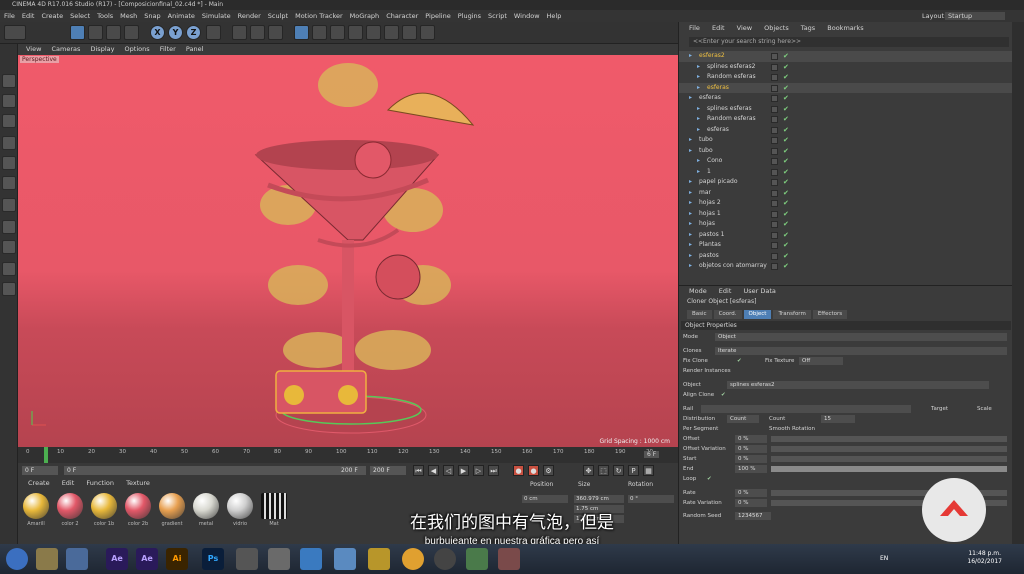 The image size is (1024, 574). I want to click on texture-mode-icon, so click(9, 101).